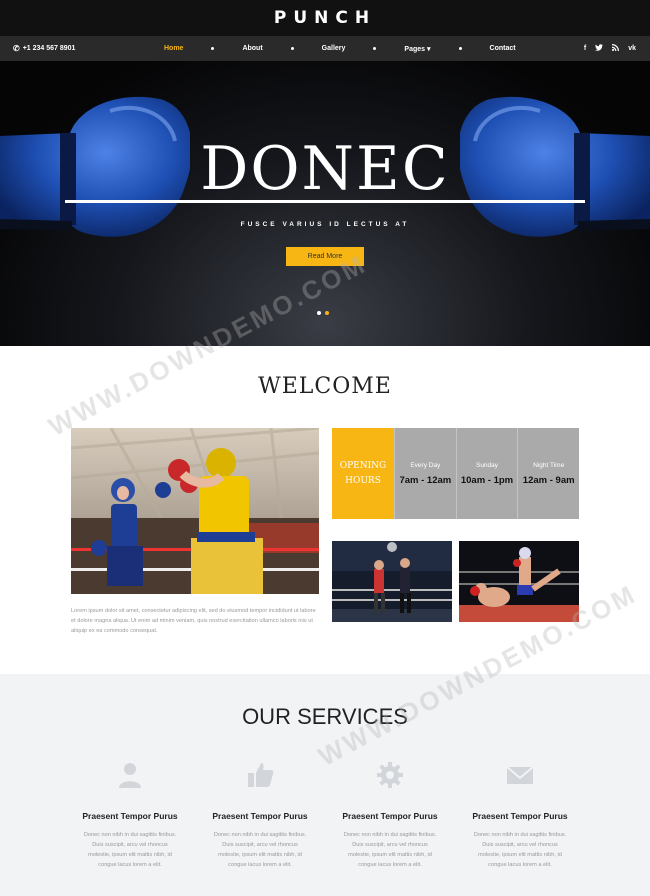 This screenshot has height=896, width=650. I want to click on read-more-button: Read More, so click(325, 256).